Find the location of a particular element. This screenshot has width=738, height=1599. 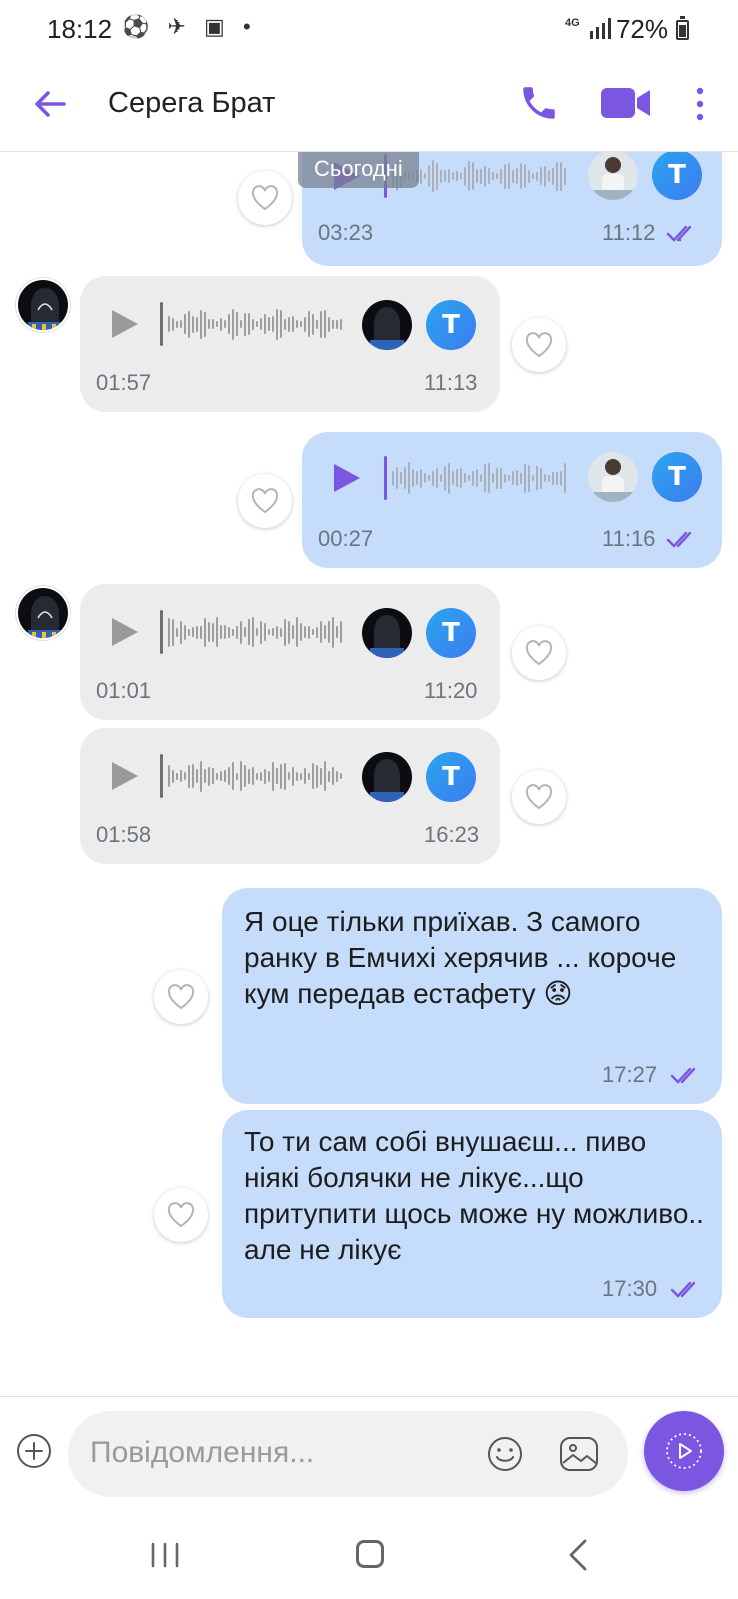

more-vertical-icon is located at coordinates (700, 104).